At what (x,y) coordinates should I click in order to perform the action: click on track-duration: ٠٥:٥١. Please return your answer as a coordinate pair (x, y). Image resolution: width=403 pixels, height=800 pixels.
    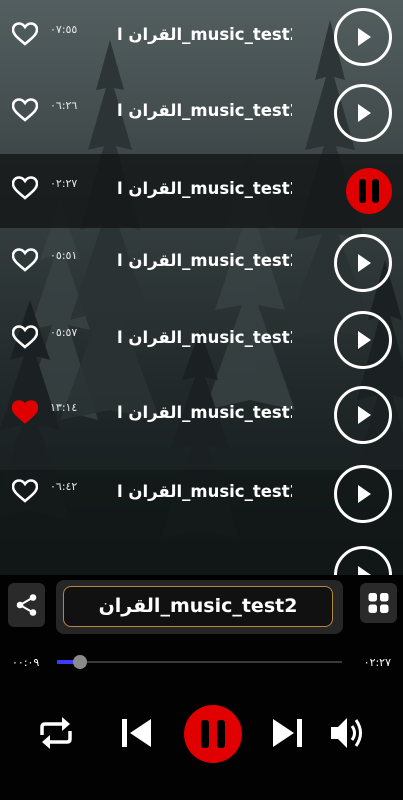
    Looking at the image, I should click on (64, 255).